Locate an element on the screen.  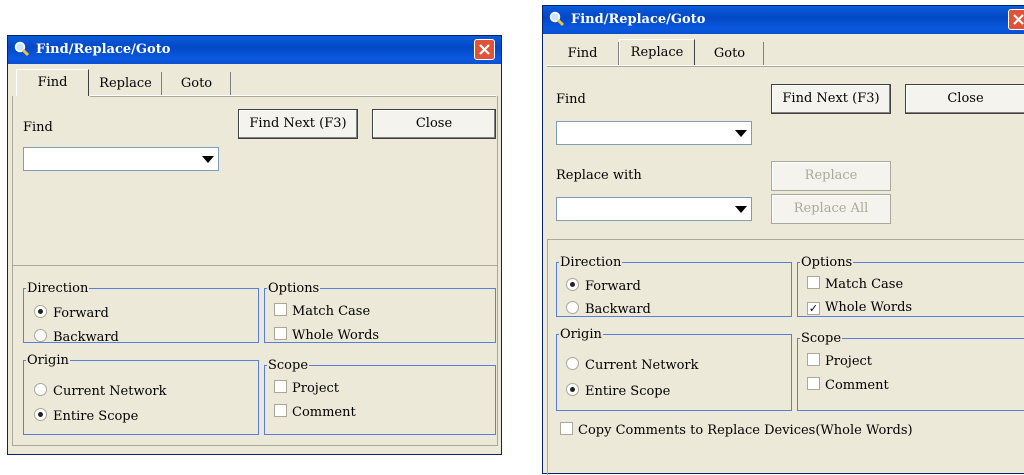
whole-words-checkbox: ✓ Whole Words is located at coordinates (859, 308).